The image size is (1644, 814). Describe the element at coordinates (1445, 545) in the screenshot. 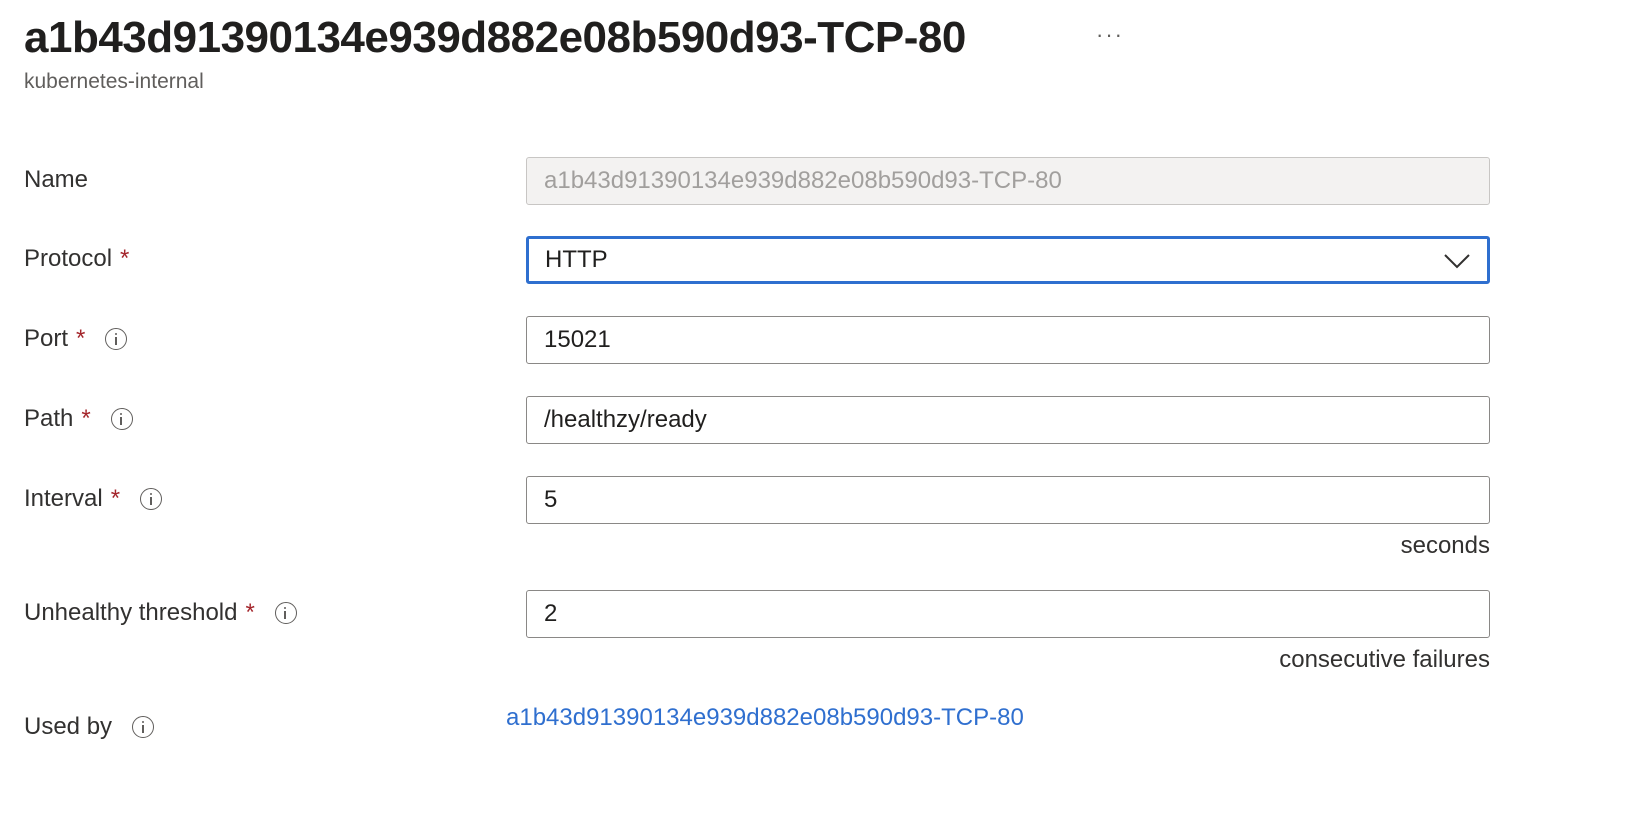

I see `interval-unit: seconds` at that location.